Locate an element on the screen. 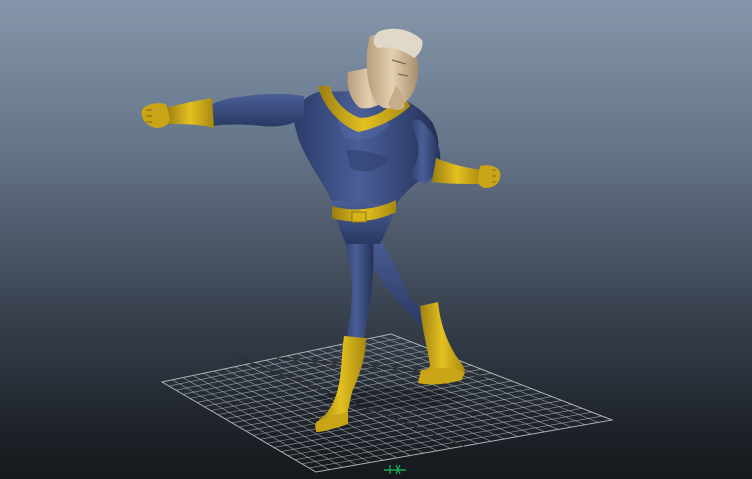 Image resolution: width=752 pixels, height=479 pixels. axis-gizmo is located at coordinates (395, 469).